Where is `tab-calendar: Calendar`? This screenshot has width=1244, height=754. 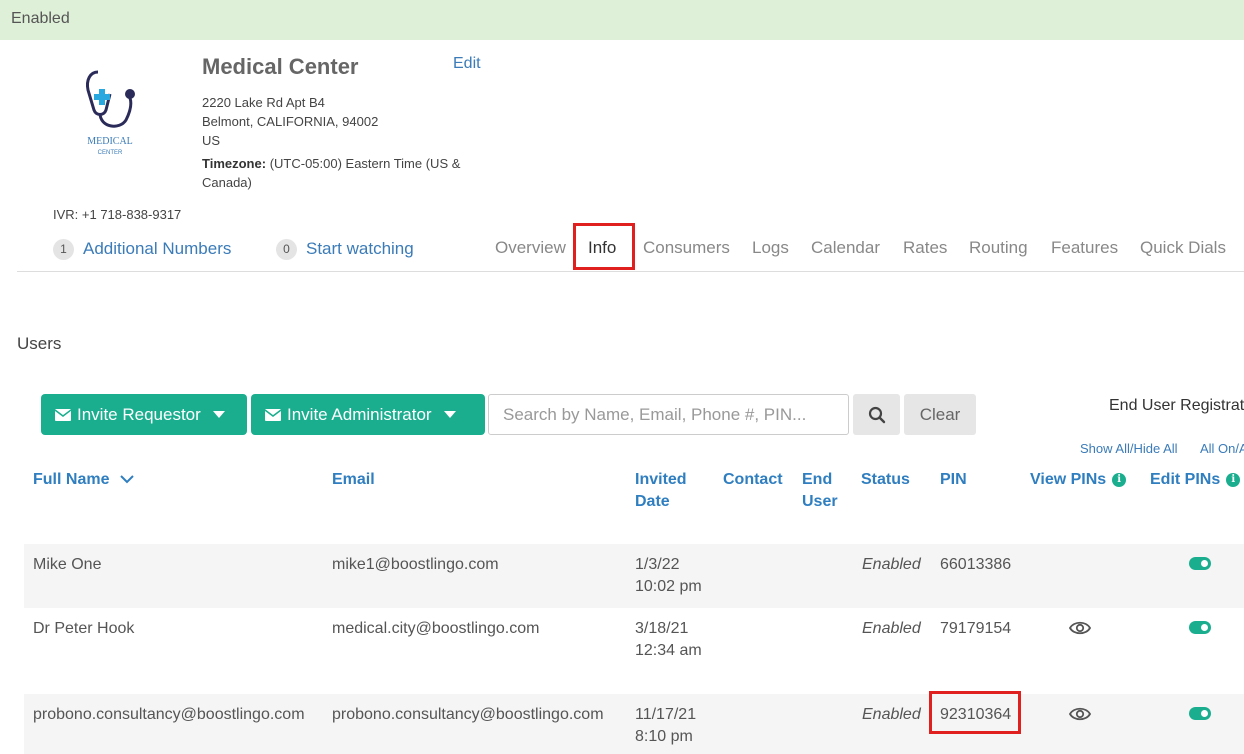 tab-calendar: Calendar is located at coordinates (845, 248).